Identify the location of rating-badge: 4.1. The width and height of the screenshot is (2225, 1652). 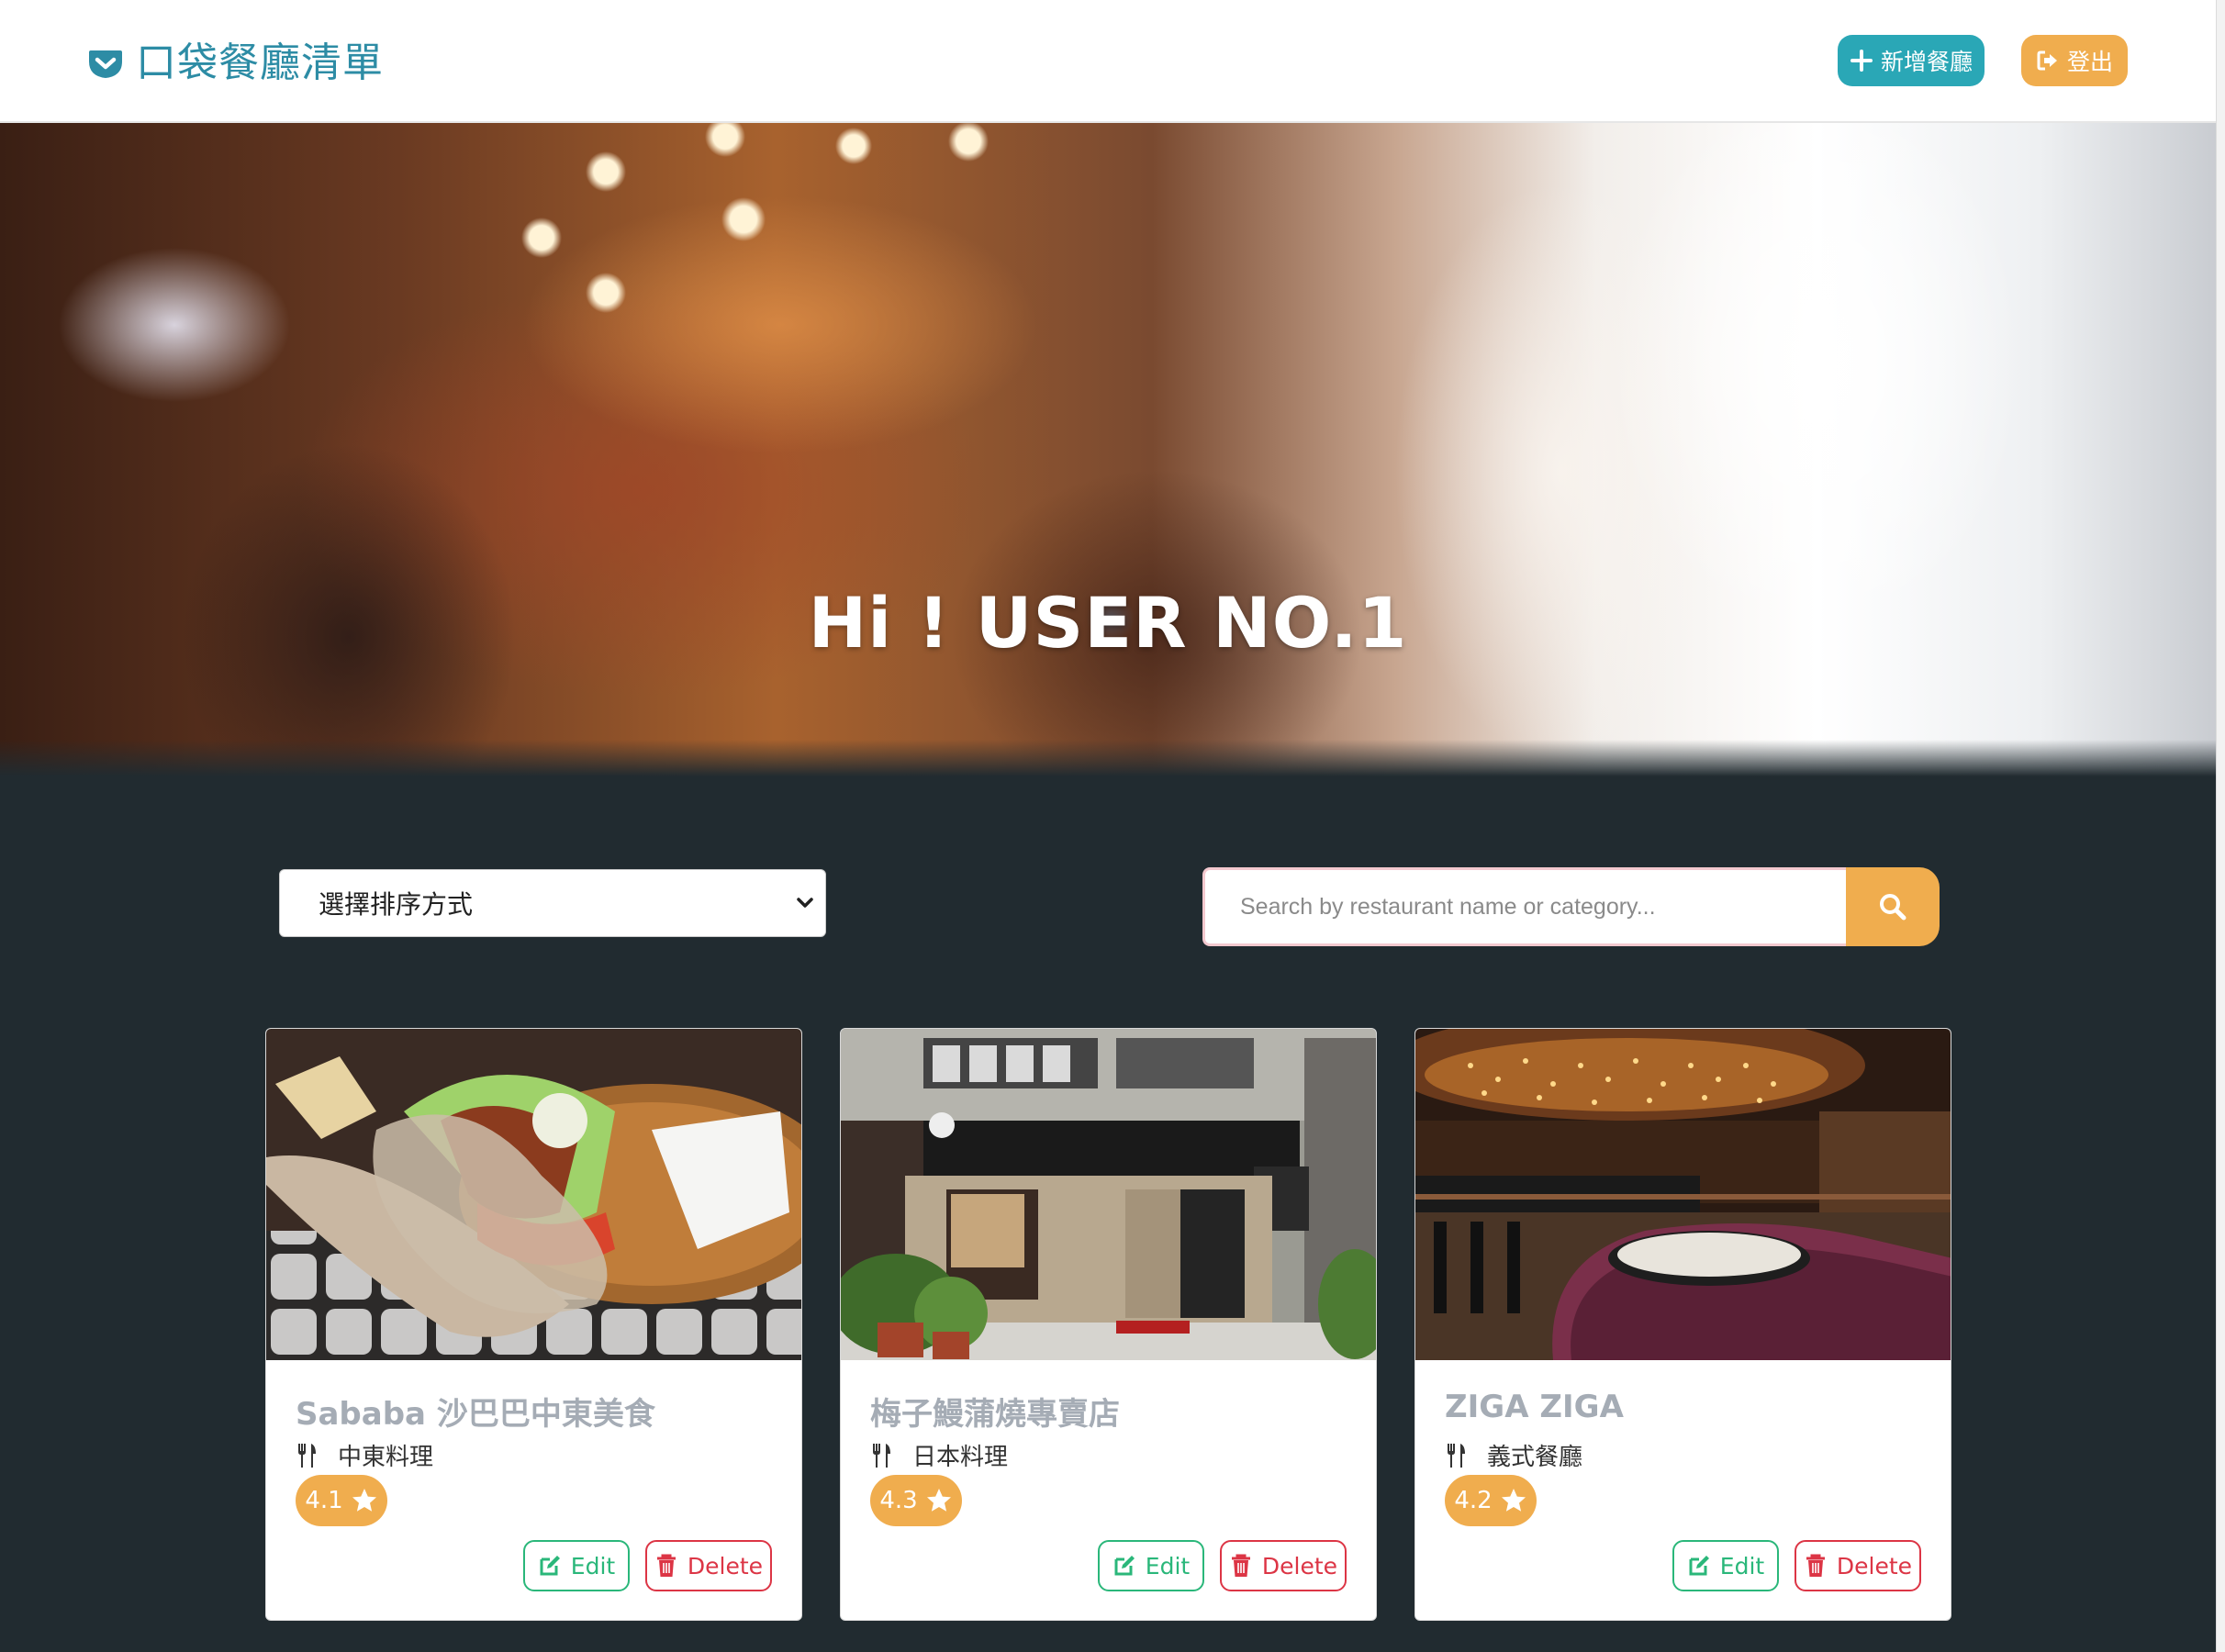
(341, 1500).